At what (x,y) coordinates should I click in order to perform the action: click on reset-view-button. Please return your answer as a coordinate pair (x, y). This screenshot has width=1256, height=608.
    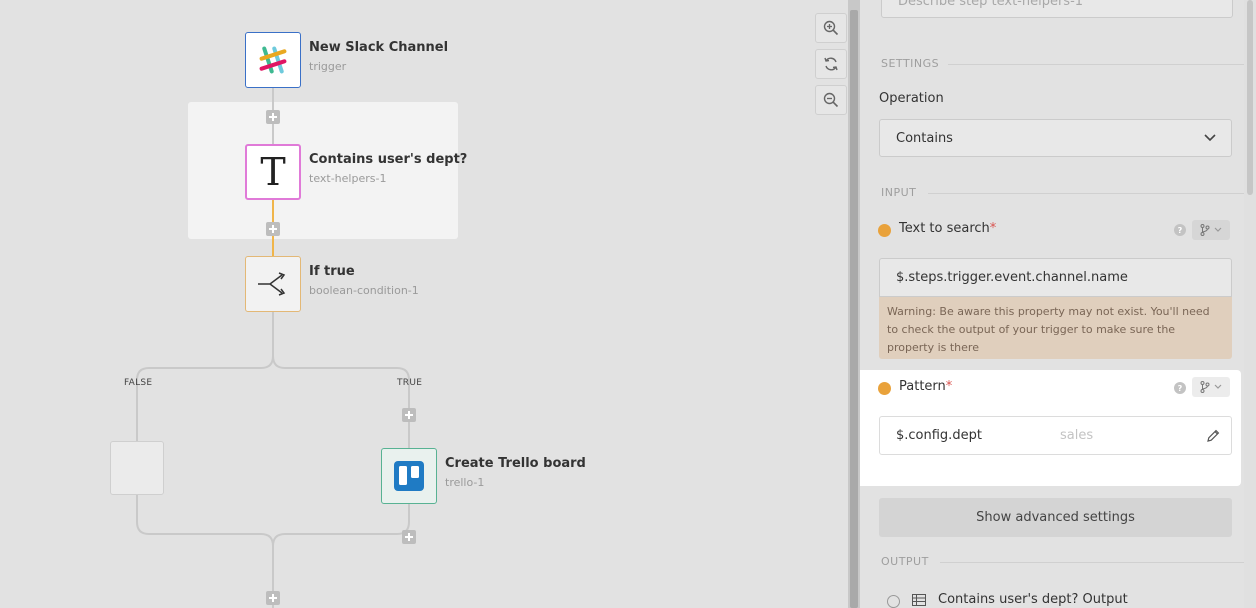
    Looking at the image, I should click on (831, 64).